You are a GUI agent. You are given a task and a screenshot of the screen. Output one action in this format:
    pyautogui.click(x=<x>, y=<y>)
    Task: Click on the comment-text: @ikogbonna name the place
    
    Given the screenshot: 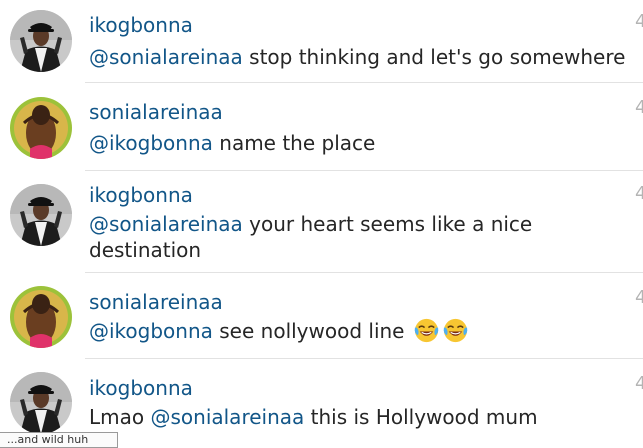 What is the action you would take?
    pyautogui.click(x=365, y=143)
    